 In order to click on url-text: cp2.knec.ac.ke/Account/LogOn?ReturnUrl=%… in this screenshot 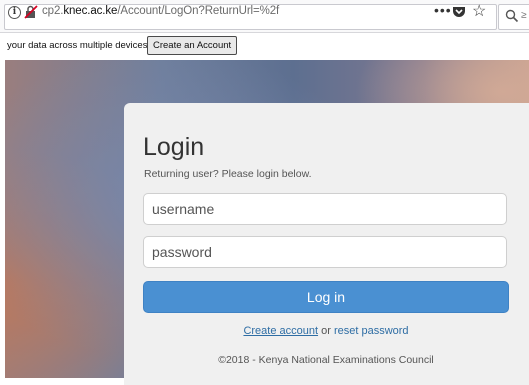, I will do `click(160, 11)`.